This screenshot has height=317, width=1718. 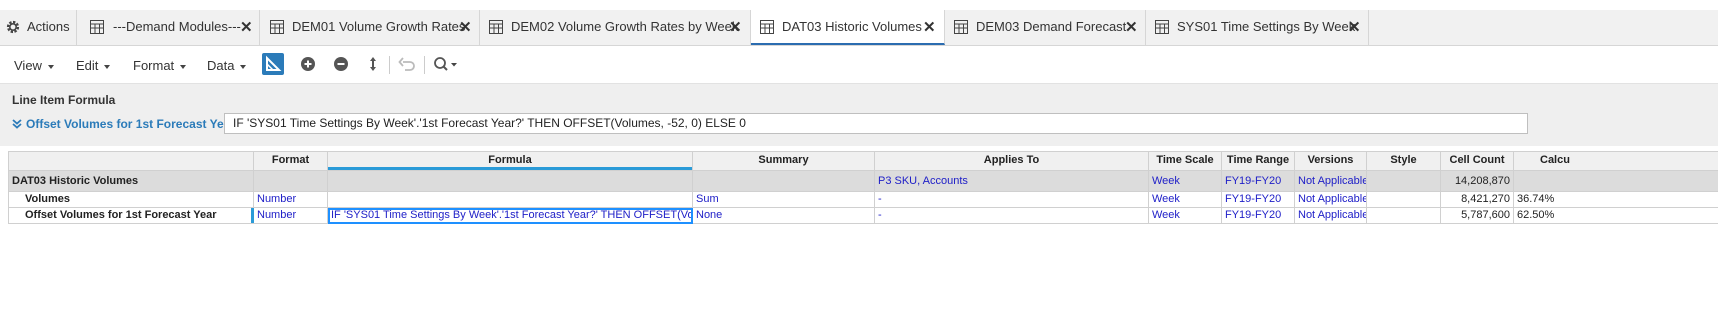 What do you see at coordinates (131, 181) in the screenshot?
I see `module-name: DAT03 Historic Volumes` at bounding box center [131, 181].